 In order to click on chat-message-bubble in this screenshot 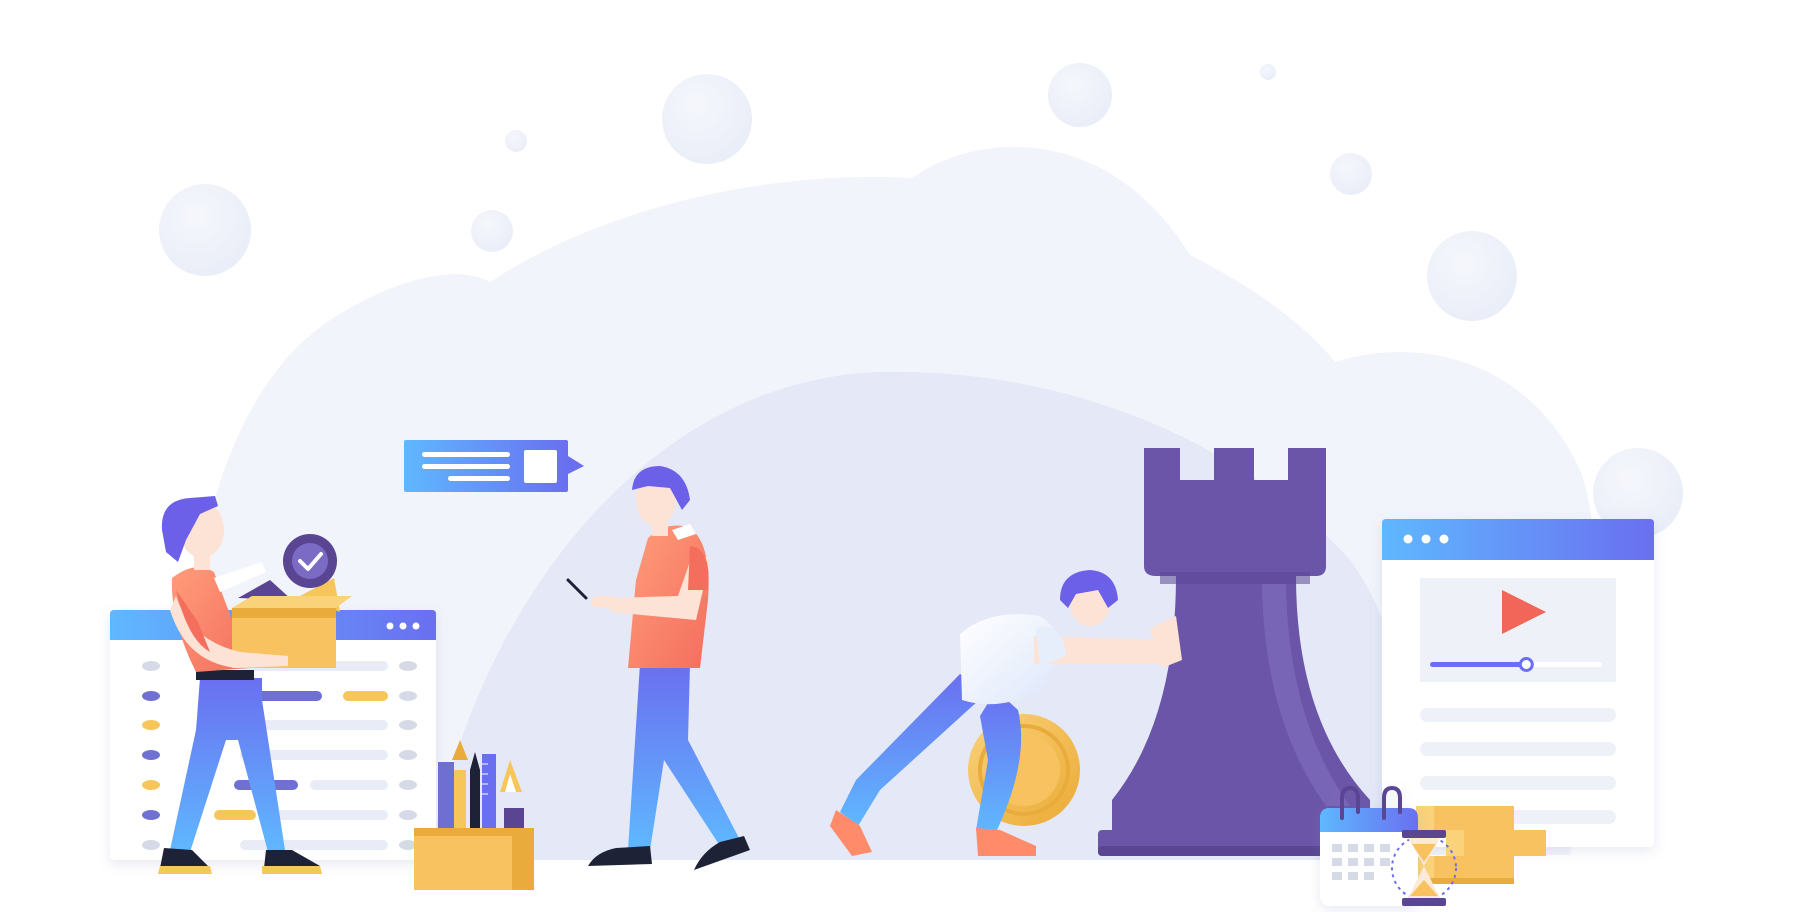, I will do `click(494, 466)`.